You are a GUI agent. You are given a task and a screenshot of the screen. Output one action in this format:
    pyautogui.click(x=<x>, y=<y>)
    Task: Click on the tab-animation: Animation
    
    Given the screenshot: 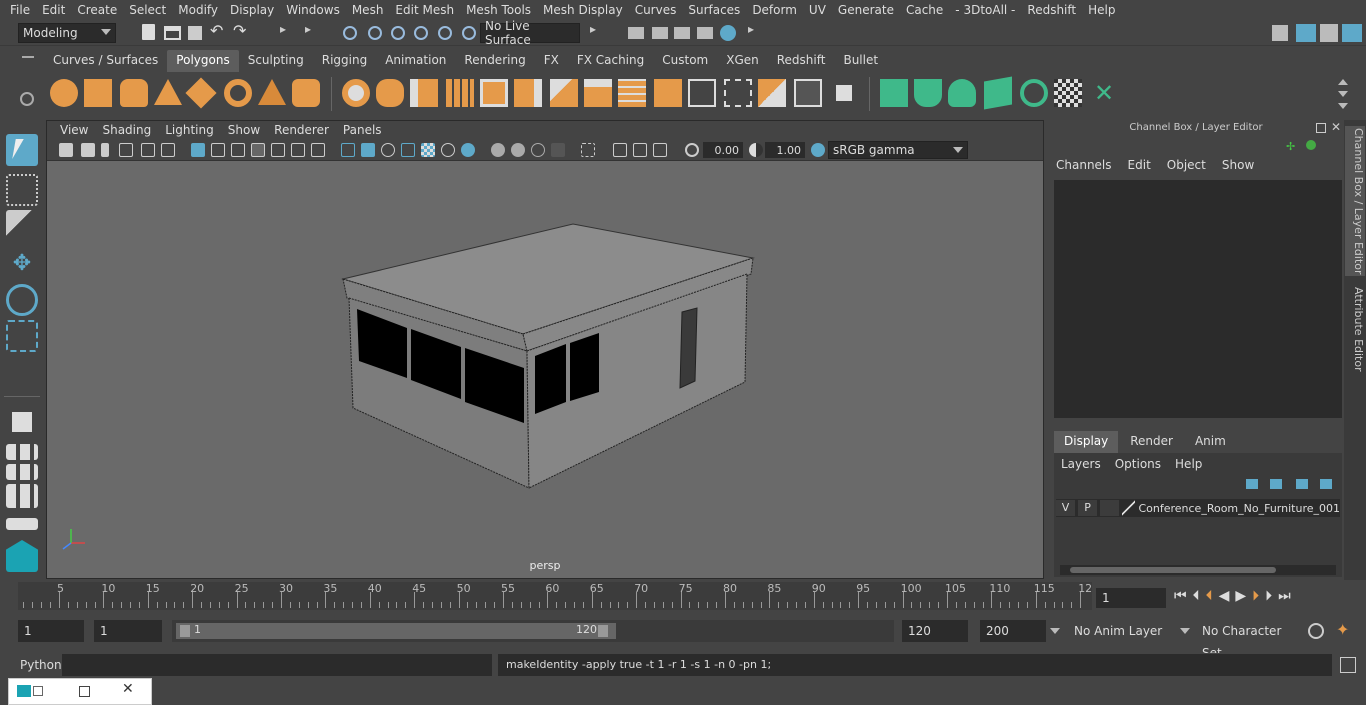 What is the action you would take?
    pyautogui.click(x=415, y=61)
    